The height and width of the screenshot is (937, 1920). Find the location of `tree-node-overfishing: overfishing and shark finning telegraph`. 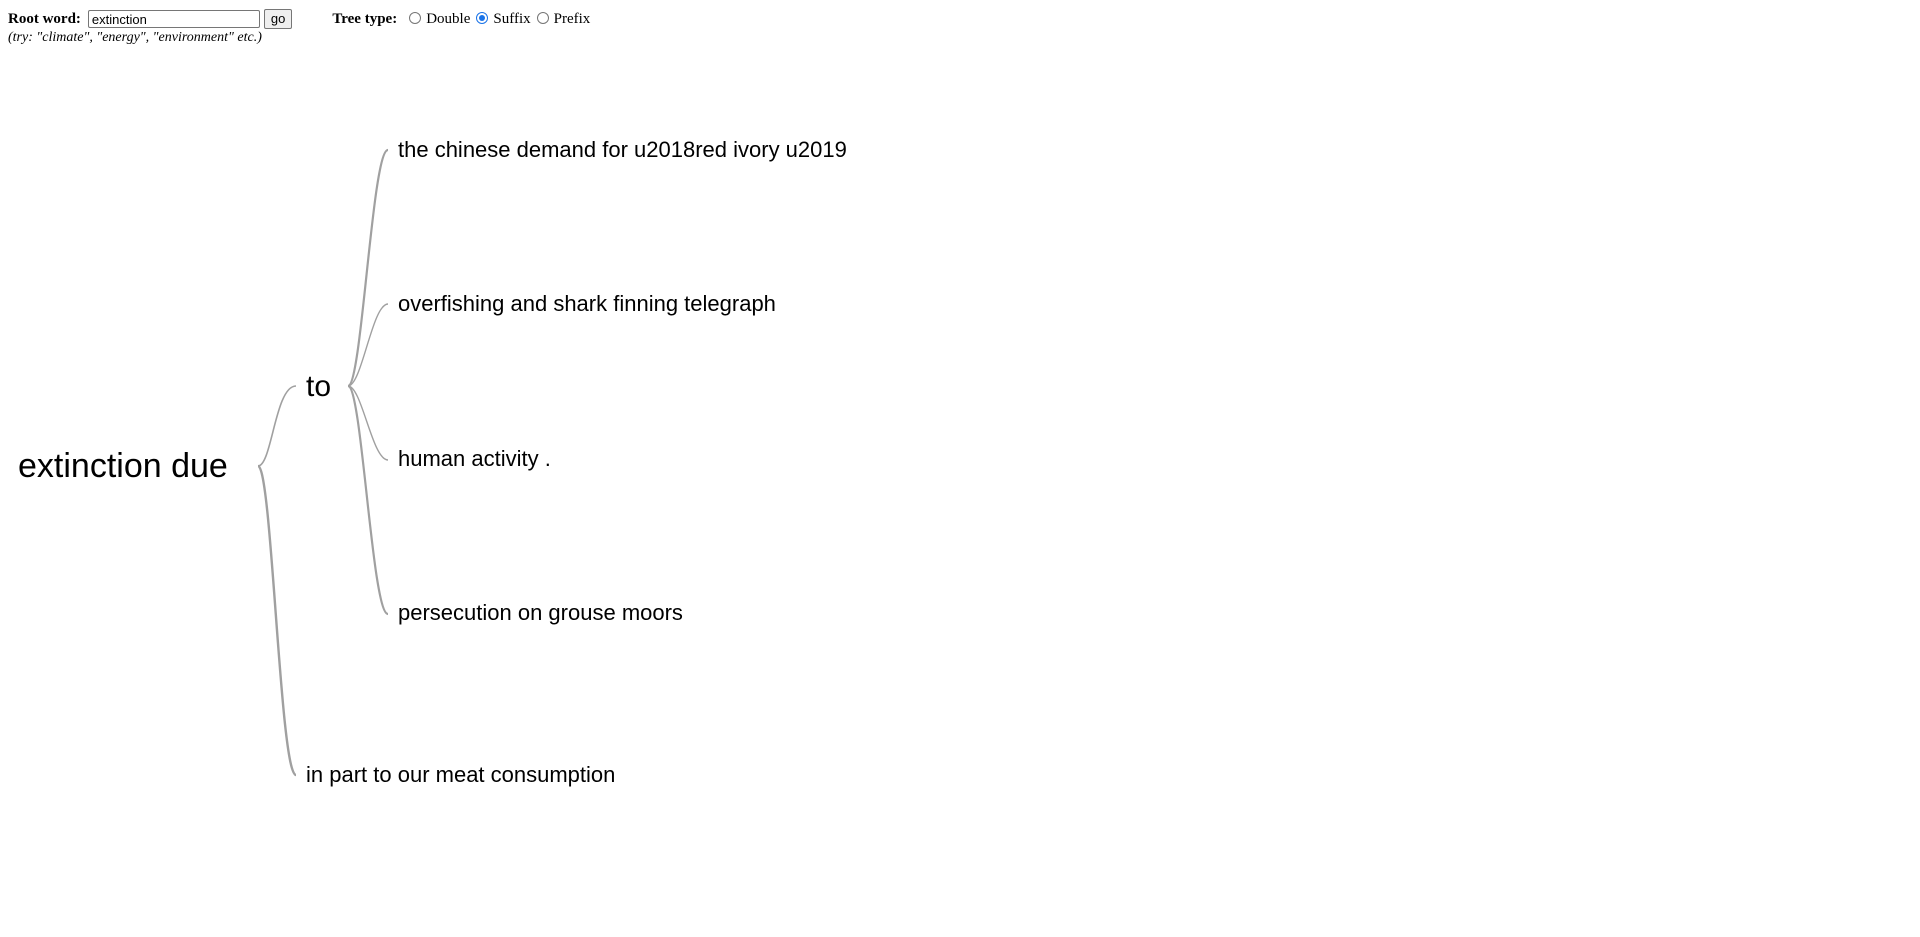

tree-node-overfishing: overfishing and shark finning telegraph is located at coordinates (587, 303).